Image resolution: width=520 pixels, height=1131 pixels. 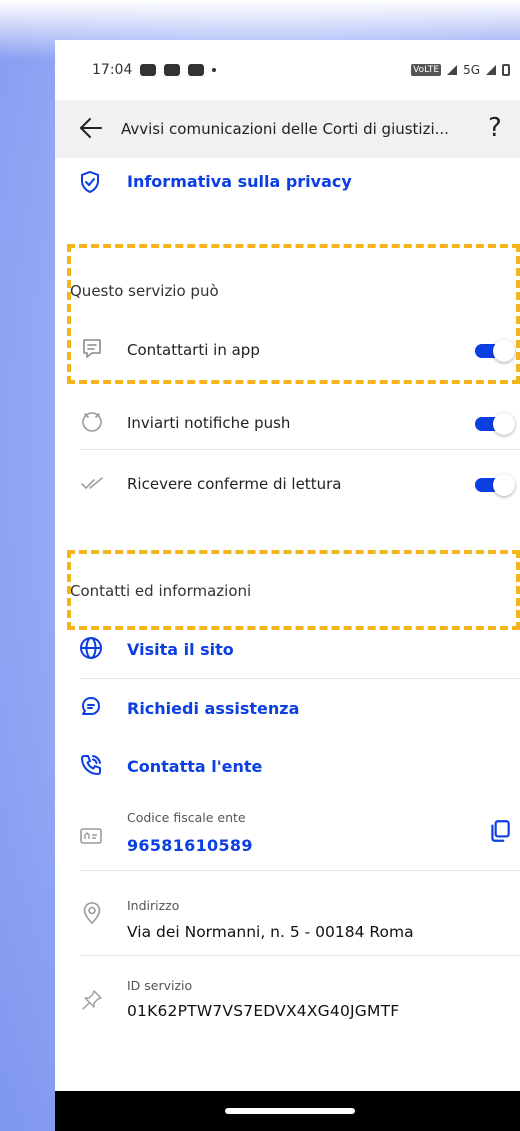 I want to click on permission-item-read-receipts: Ricevere conferme di lettura, so click(x=287, y=485).